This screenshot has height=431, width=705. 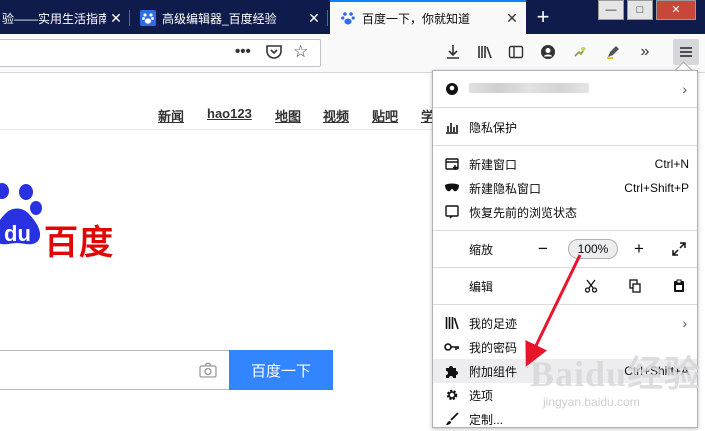 What do you see at coordinates (148, 18) in the screenshot?
I see `baidu-favicon-icon` at bounding box center [148, 18].